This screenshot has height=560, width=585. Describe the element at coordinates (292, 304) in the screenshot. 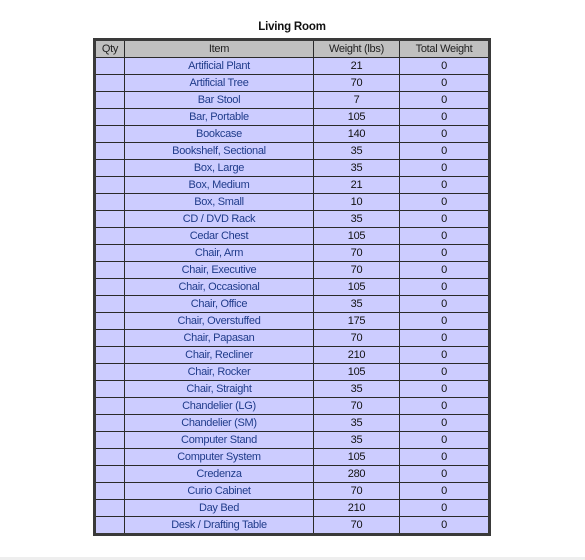

I see `table-row: Chair, Office 35 0` at that location.